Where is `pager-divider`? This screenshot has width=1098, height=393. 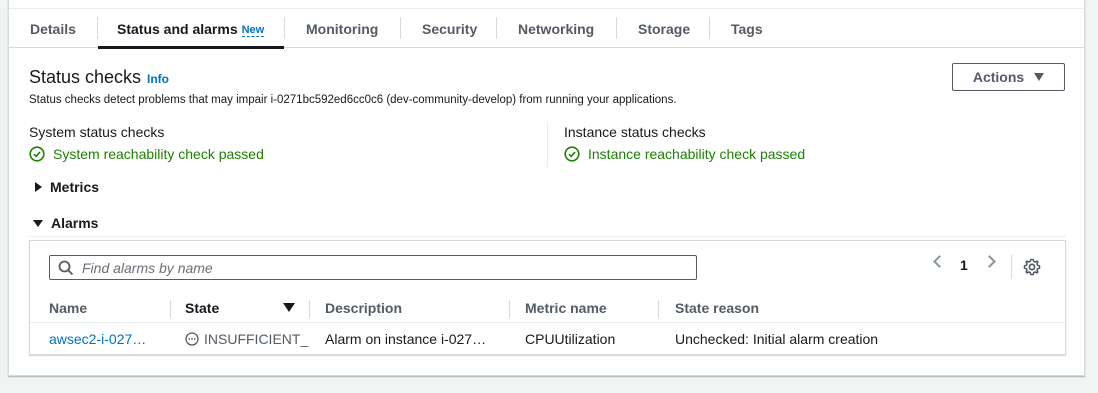
pager-divider is located at coordinates (1011, 267).